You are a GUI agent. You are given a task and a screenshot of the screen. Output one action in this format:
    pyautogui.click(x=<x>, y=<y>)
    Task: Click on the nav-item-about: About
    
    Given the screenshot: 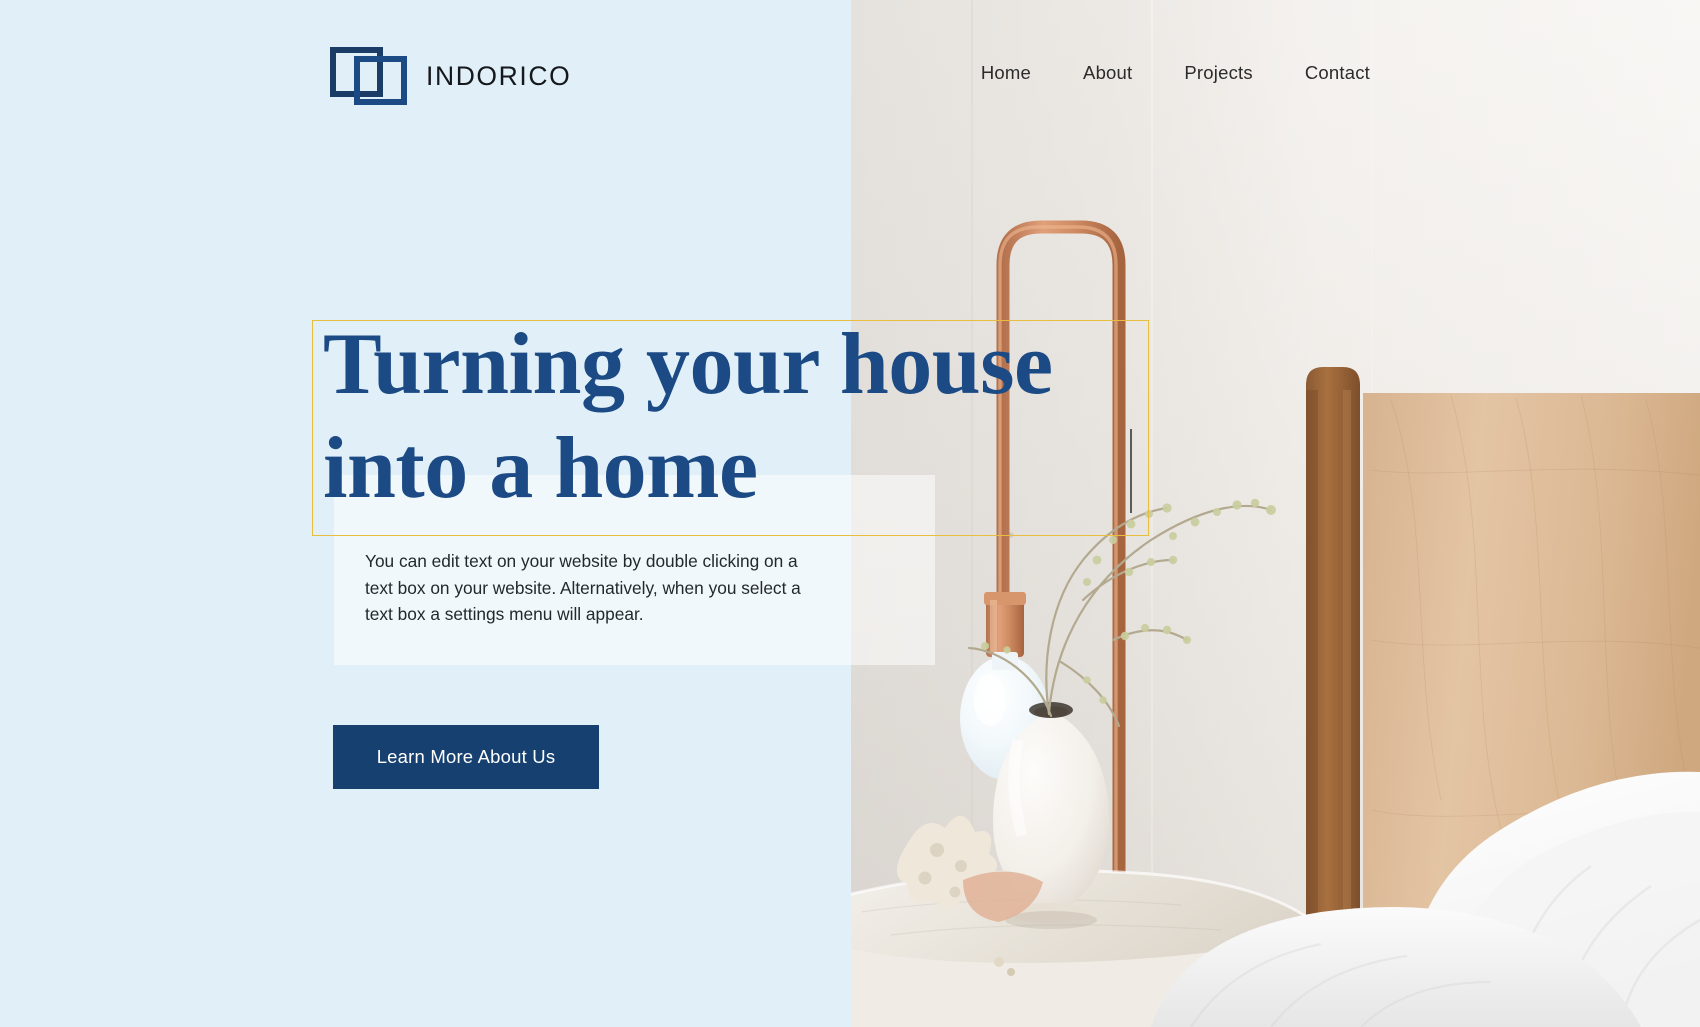 What is the action you would take?
    pyautogui.click(x=1107, y=73)
    